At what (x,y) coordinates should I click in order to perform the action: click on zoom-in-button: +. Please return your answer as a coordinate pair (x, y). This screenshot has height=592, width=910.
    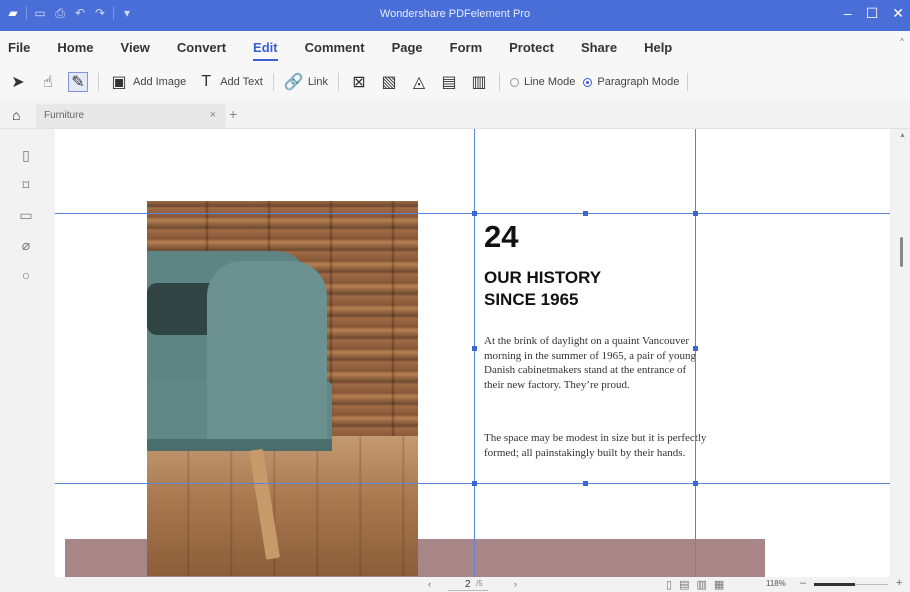
    Looking at the image, I should click on (899, 583).